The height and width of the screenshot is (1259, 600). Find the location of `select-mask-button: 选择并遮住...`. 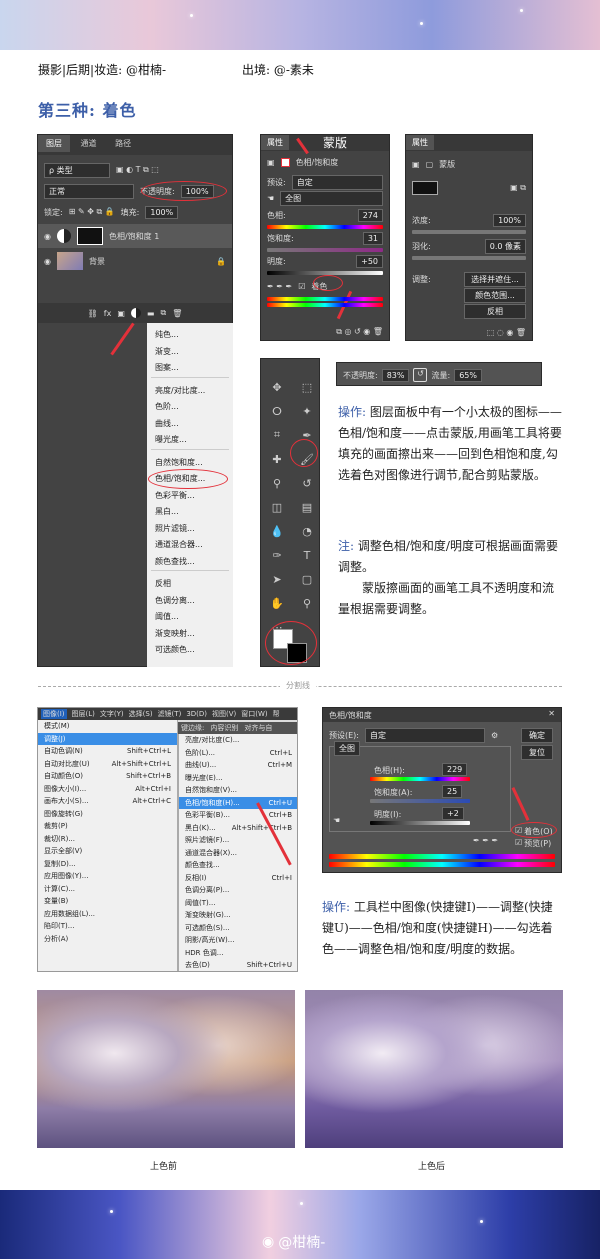

select-mask-button: 选择并遮住... is located at coordinates (495, 279).